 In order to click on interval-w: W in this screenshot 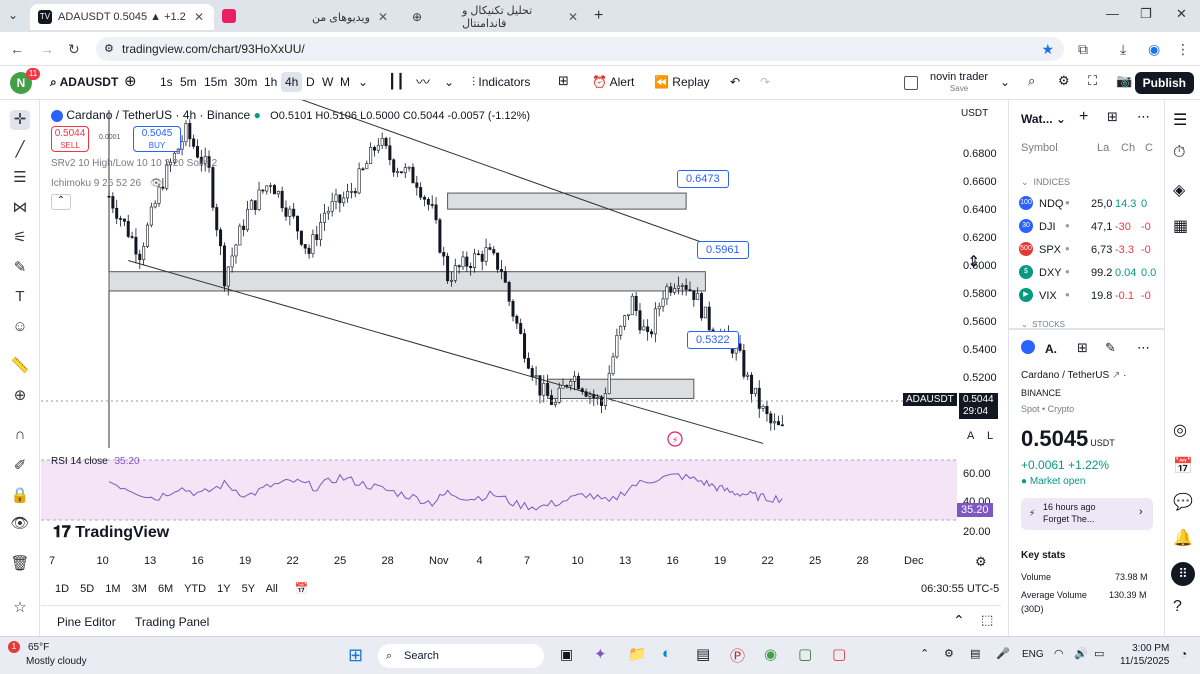, I will do `click(327, 82)`.